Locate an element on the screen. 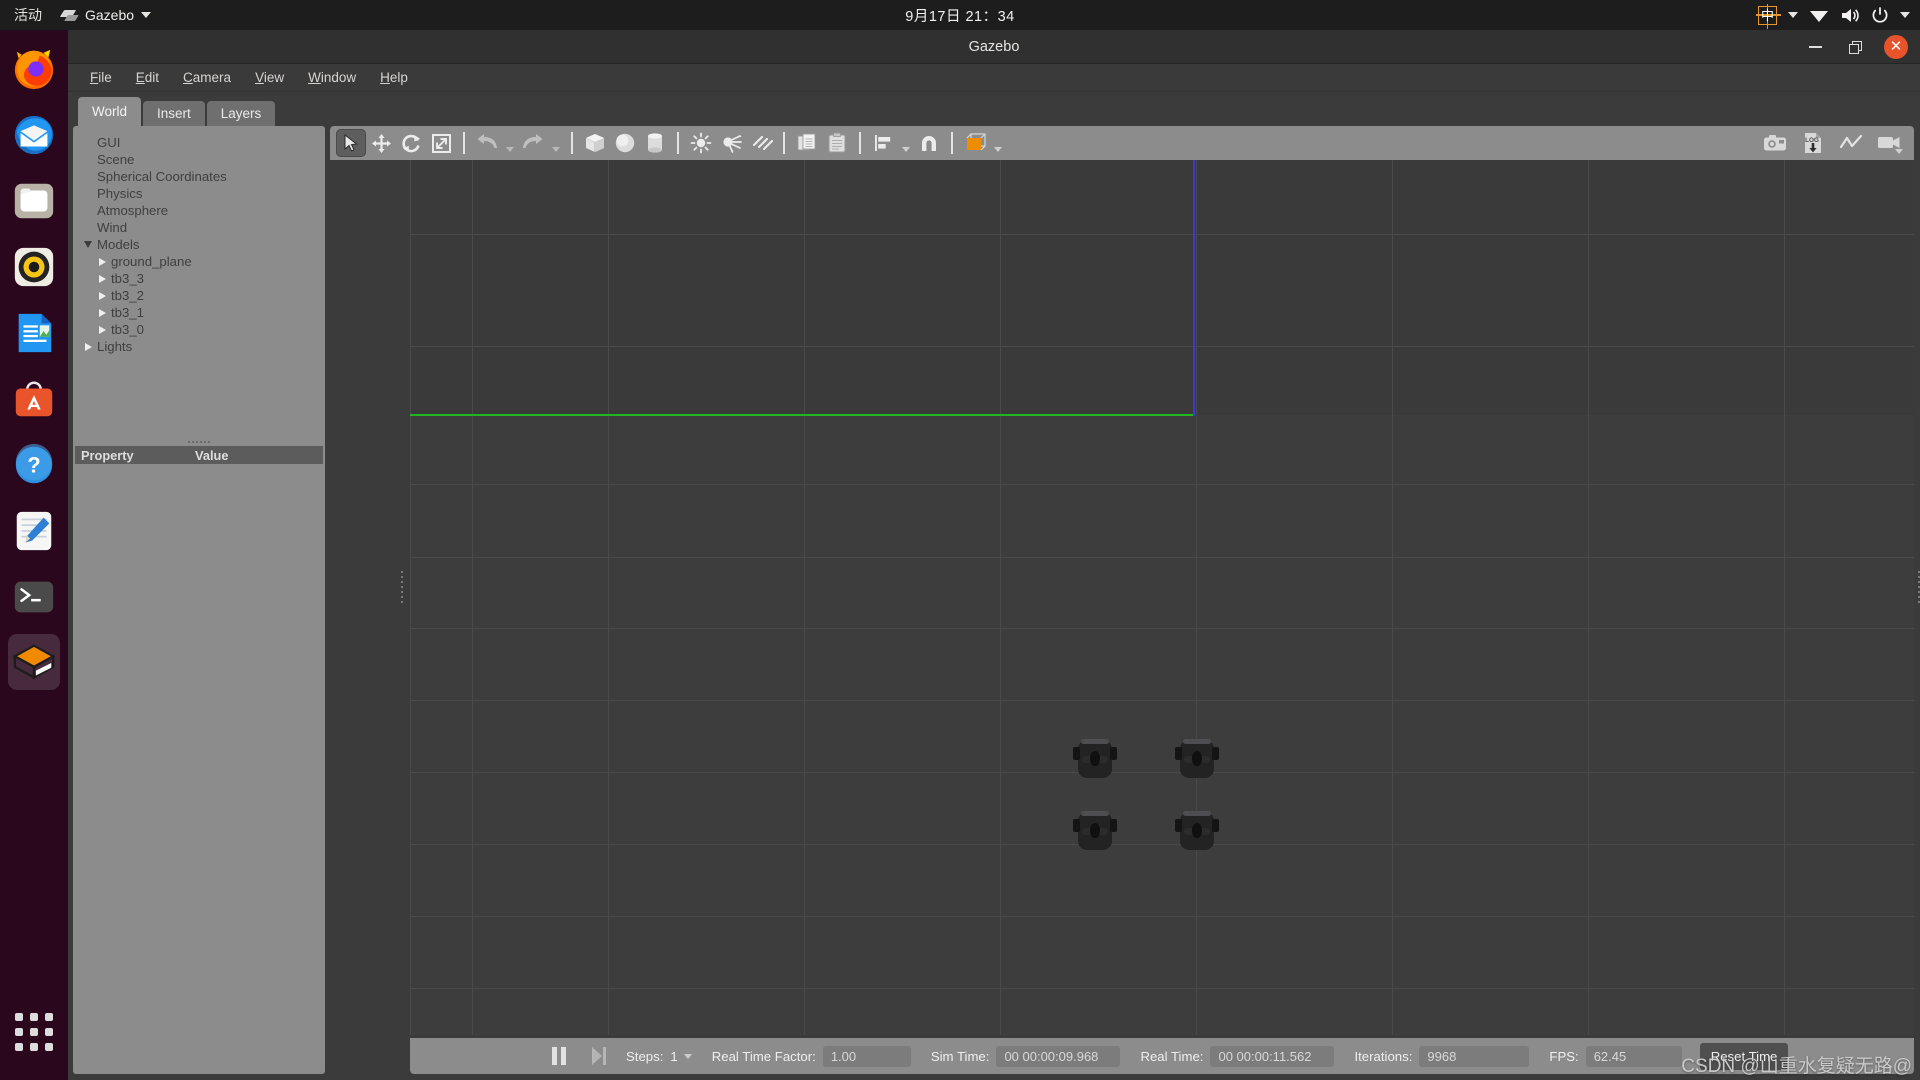 This screenshot has height=1080, width=1920. view-mode-button is located at coordinates (975, 143).